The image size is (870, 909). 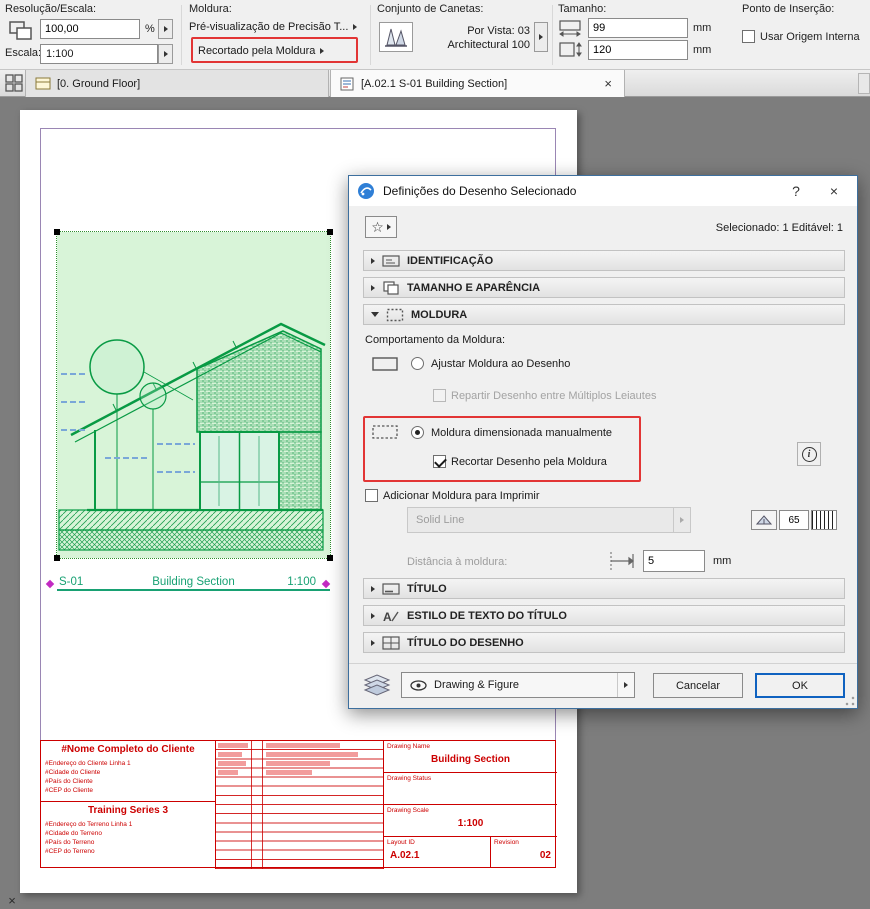 What do you see at coordinates (23, 53) in the screenshot?
I see `scale-label: Escala:` at bounding box center [23, 53].